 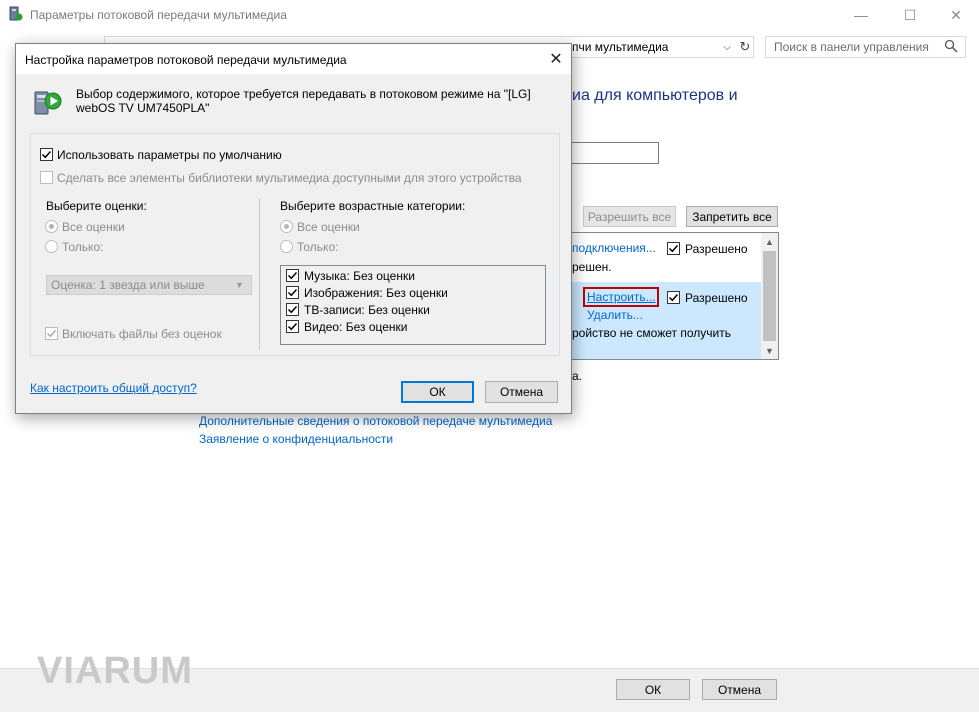 I want to click on dialog-ok-button: ОК, so click(x=437, y=392).